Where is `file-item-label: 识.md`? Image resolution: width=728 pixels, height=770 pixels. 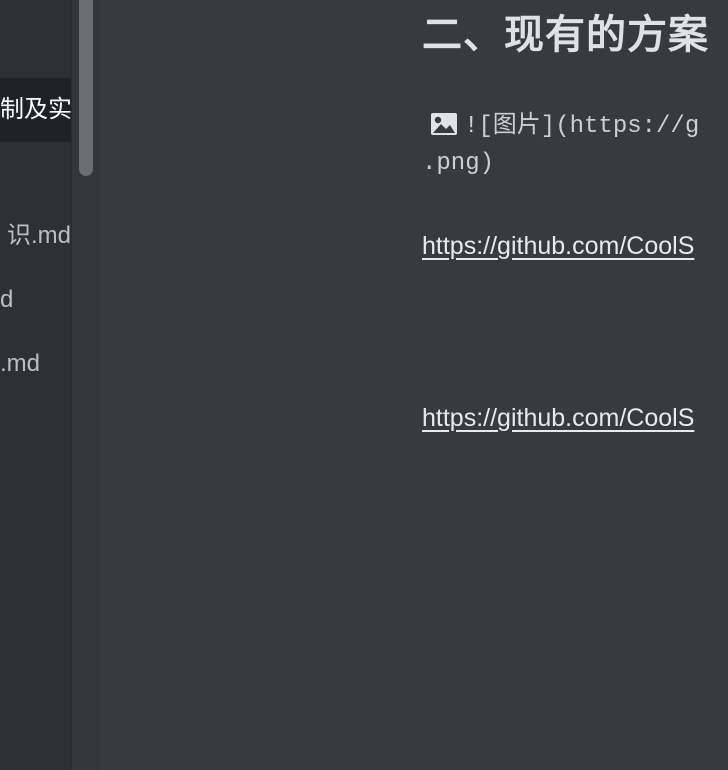 file-item-label: 识.md is located at coordinates (38, 235).